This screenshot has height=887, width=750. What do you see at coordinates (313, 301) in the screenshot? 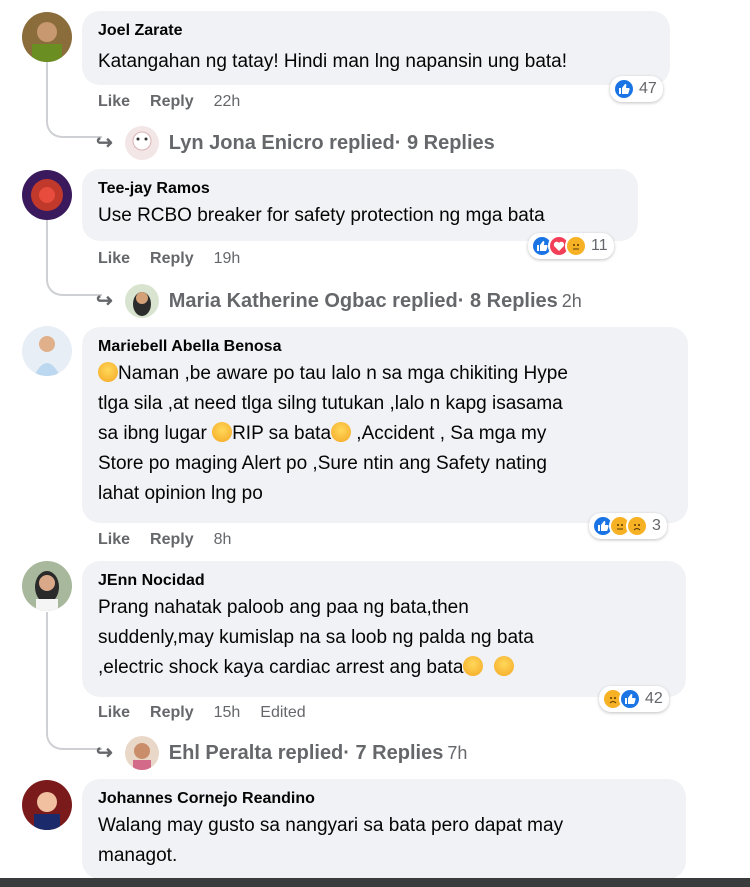
I see `replier-name: Maria Katherine Ogbac replied` at bounding box center [313, 301].